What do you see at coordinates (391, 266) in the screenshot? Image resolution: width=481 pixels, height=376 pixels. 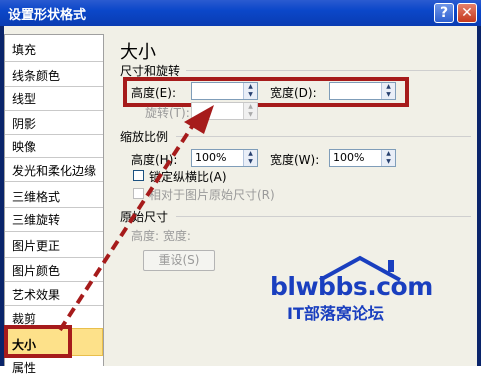 I see `chimney-icon` at bounding box center [391, 266].